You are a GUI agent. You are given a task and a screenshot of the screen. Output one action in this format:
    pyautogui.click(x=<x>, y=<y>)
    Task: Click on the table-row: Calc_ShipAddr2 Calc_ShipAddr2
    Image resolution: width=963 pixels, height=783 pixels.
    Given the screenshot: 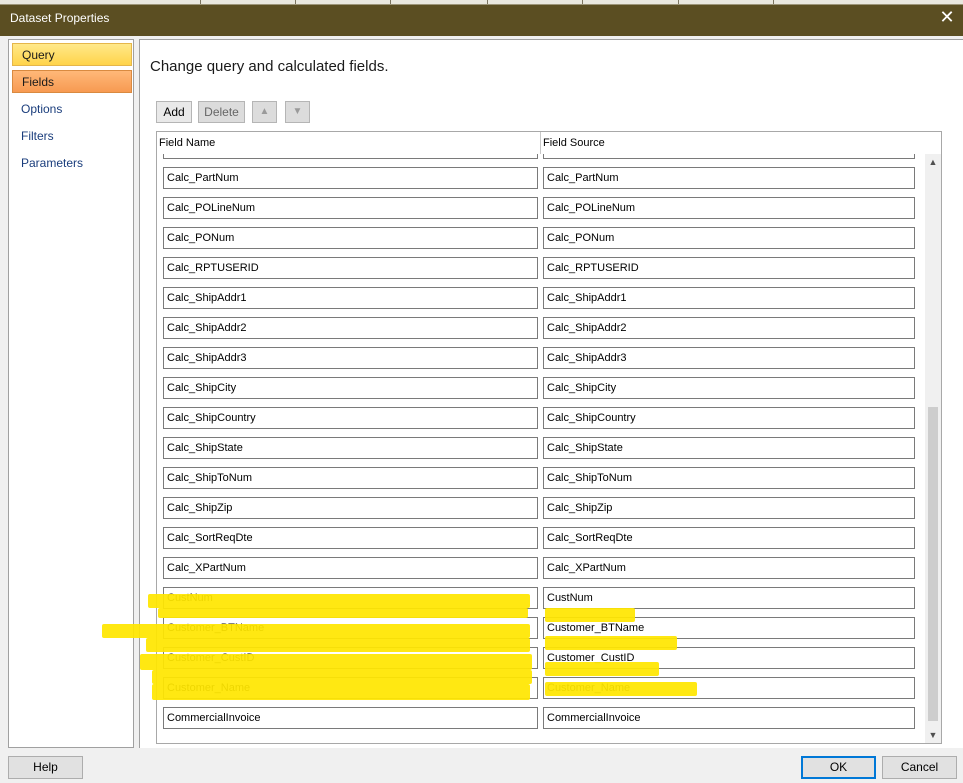 What is the action you would take?
    pyautogui.click(x=542, y=328)
    